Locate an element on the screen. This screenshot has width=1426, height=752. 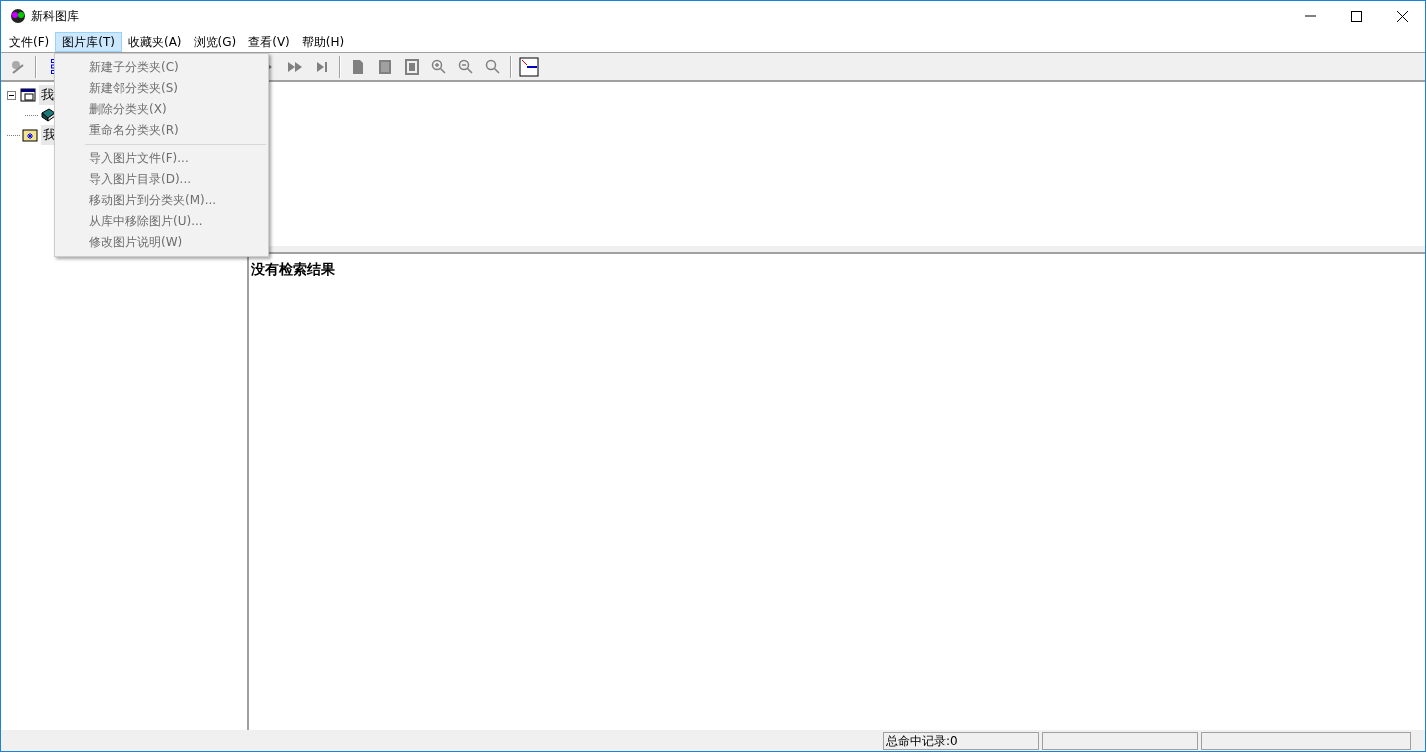
window-title: 新科图库 is located at coordinates (55, 16).